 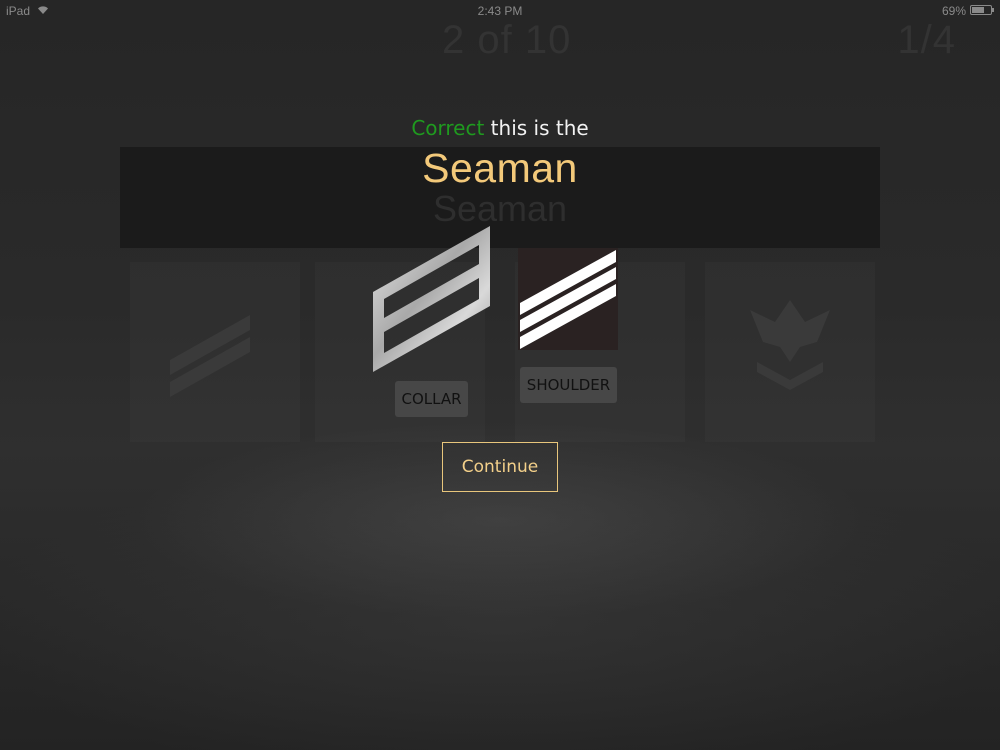 I want to click on continue-button: Continue, so click(x=500, y=467).